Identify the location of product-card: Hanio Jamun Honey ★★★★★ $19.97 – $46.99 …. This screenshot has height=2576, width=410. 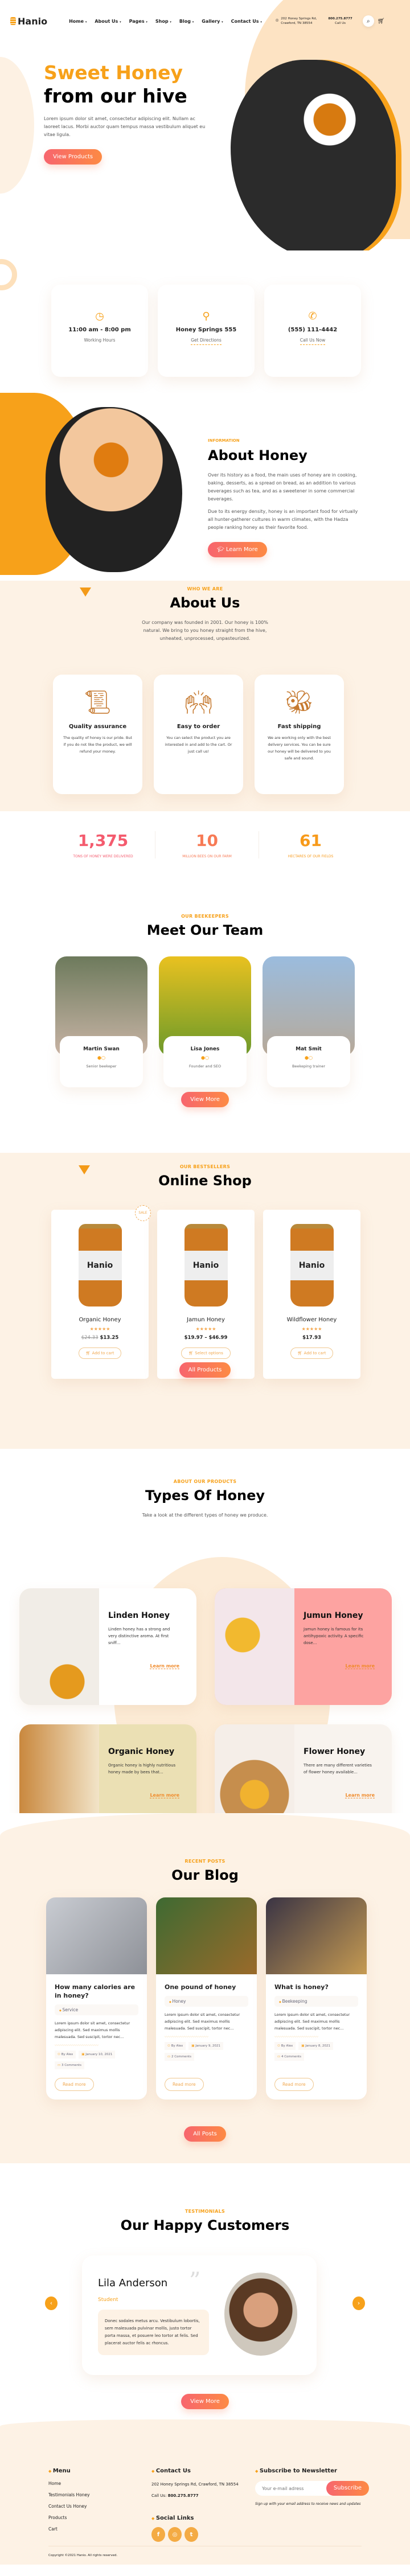
(206, 1294).